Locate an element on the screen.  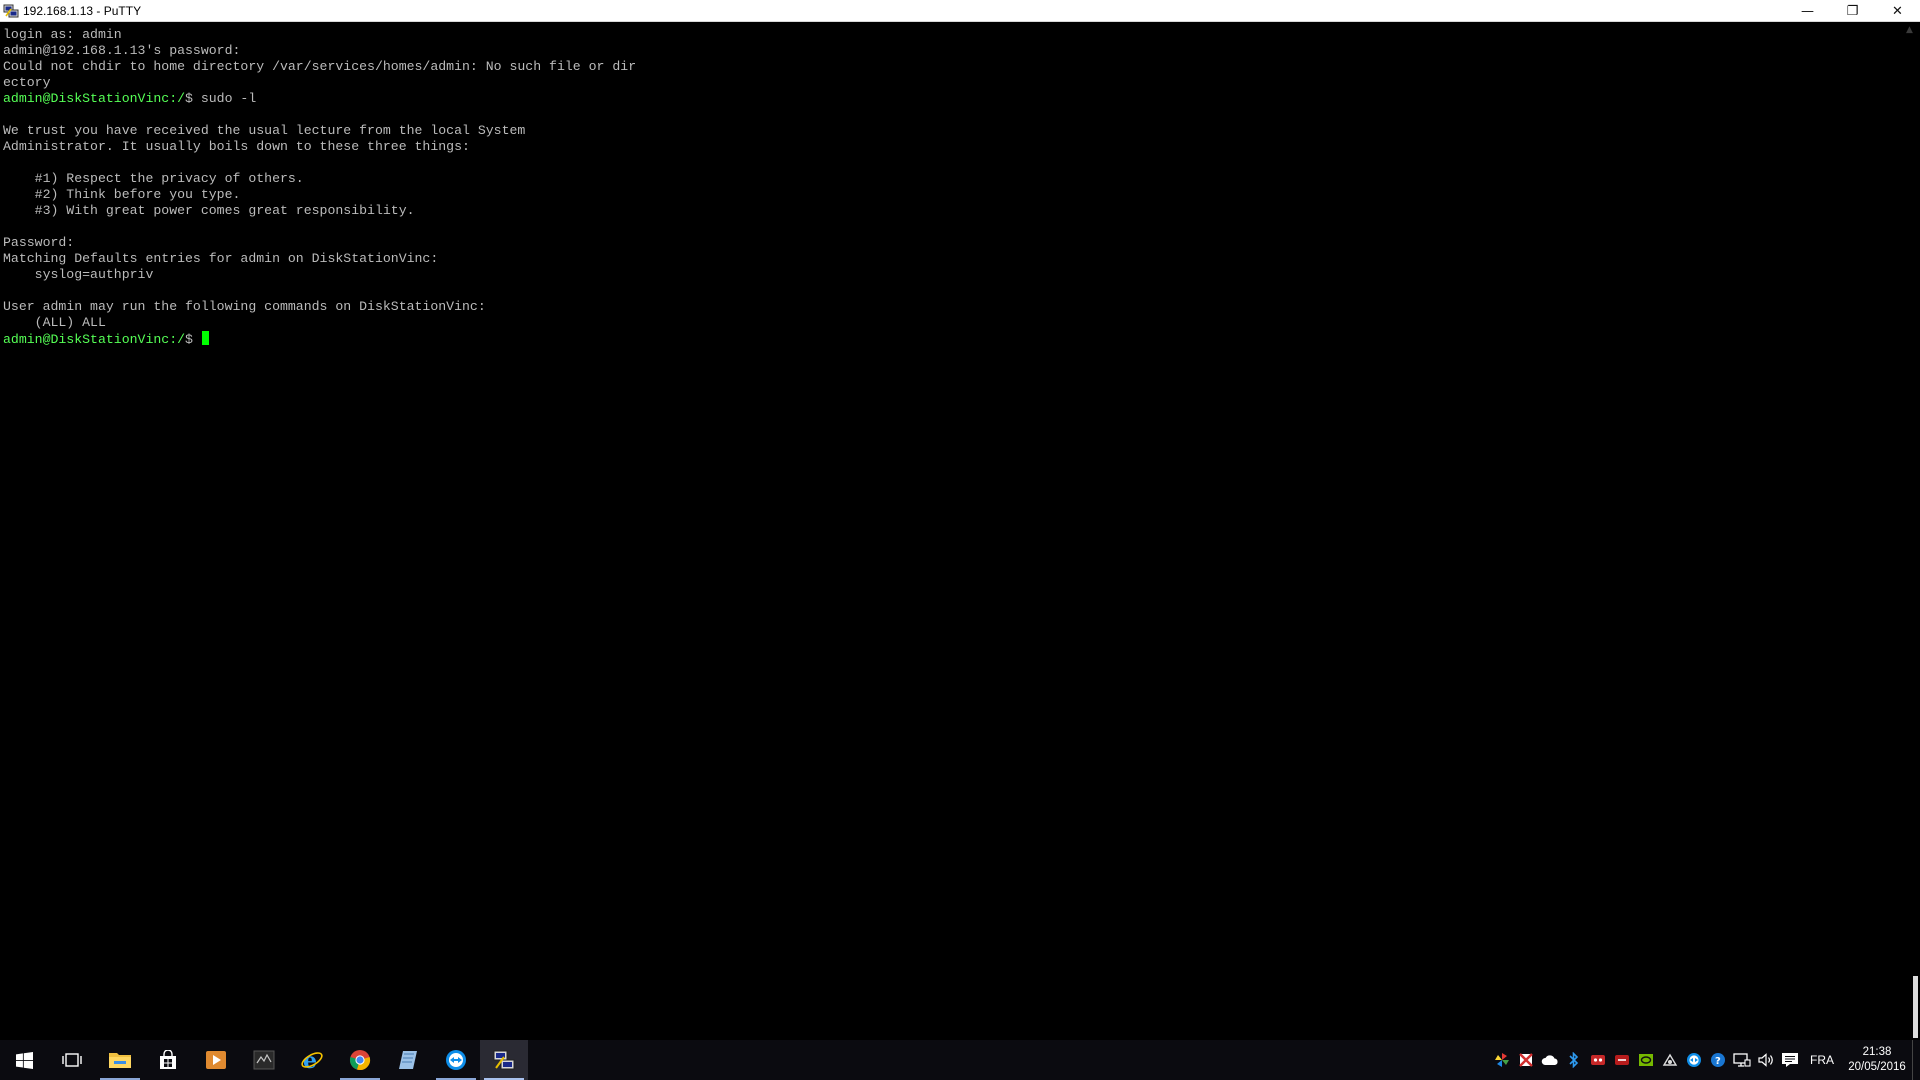
terminal-line: login as: admin is located at coordinates (952, 35).